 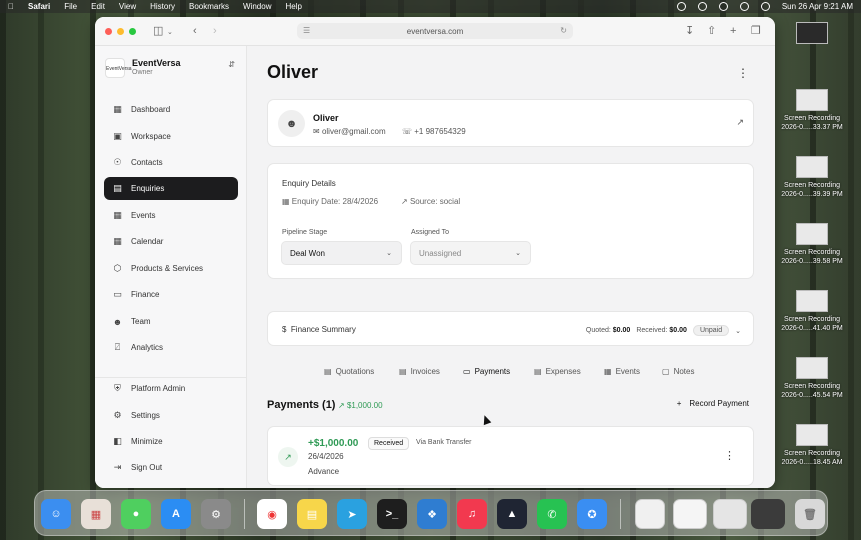 I want to click on tab-quotations: ▤ Quotations, so click(x=349, y=371).